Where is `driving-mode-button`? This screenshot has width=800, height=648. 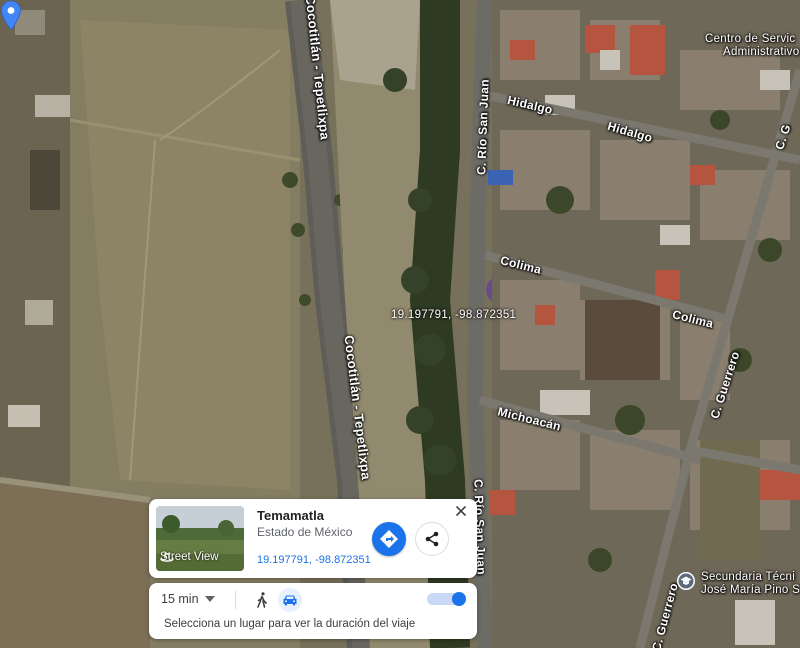 driving-mode-button is located at coordinates (290, 600).